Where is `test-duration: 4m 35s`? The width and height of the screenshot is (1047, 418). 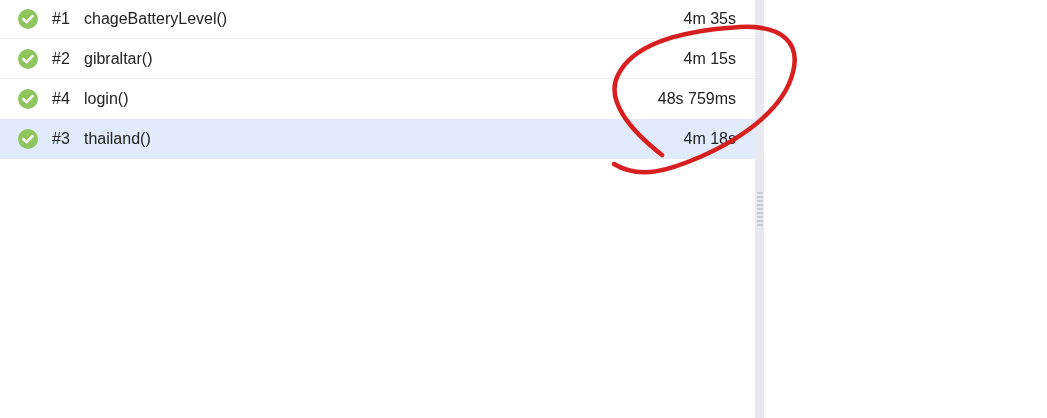 test-duration: 4m 35s is located at coordinates (709, 18).